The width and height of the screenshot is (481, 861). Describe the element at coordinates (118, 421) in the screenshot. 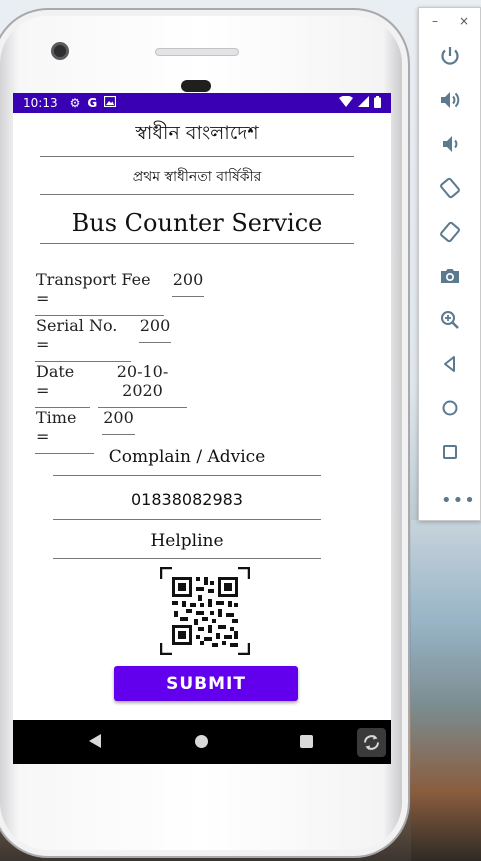

I see `time-field: 200` at that location.